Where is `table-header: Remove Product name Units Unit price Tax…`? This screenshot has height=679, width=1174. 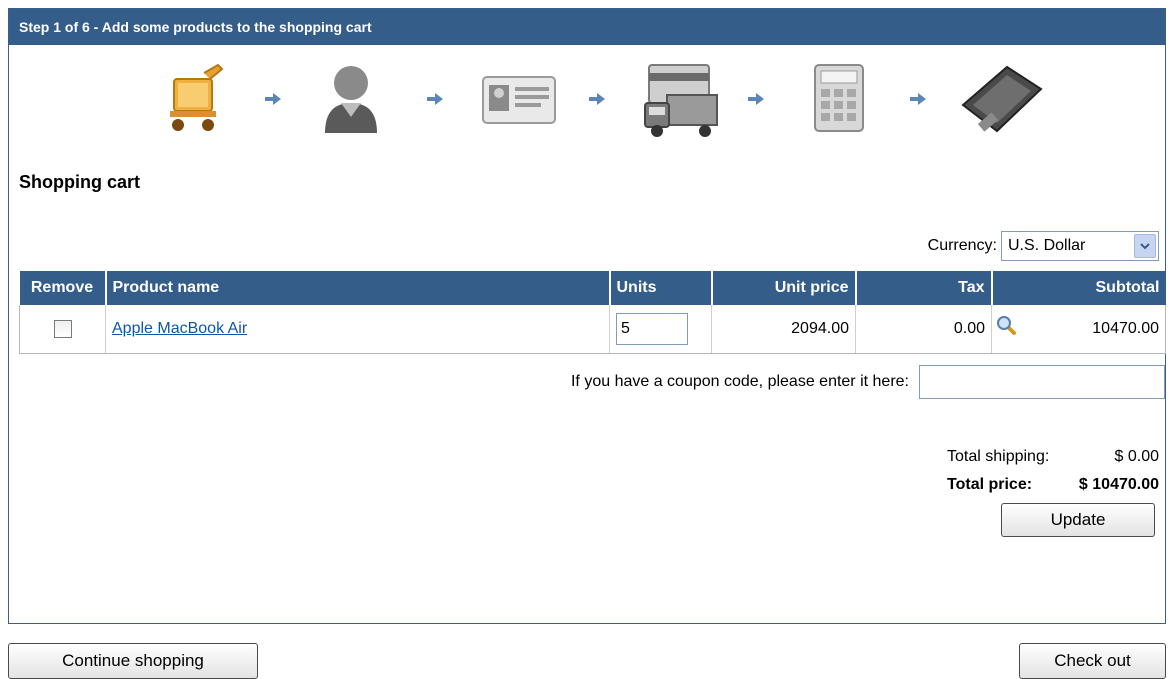
table-header: Remove Product name Units Unit price Tax… is located at coordinates (592, 288).